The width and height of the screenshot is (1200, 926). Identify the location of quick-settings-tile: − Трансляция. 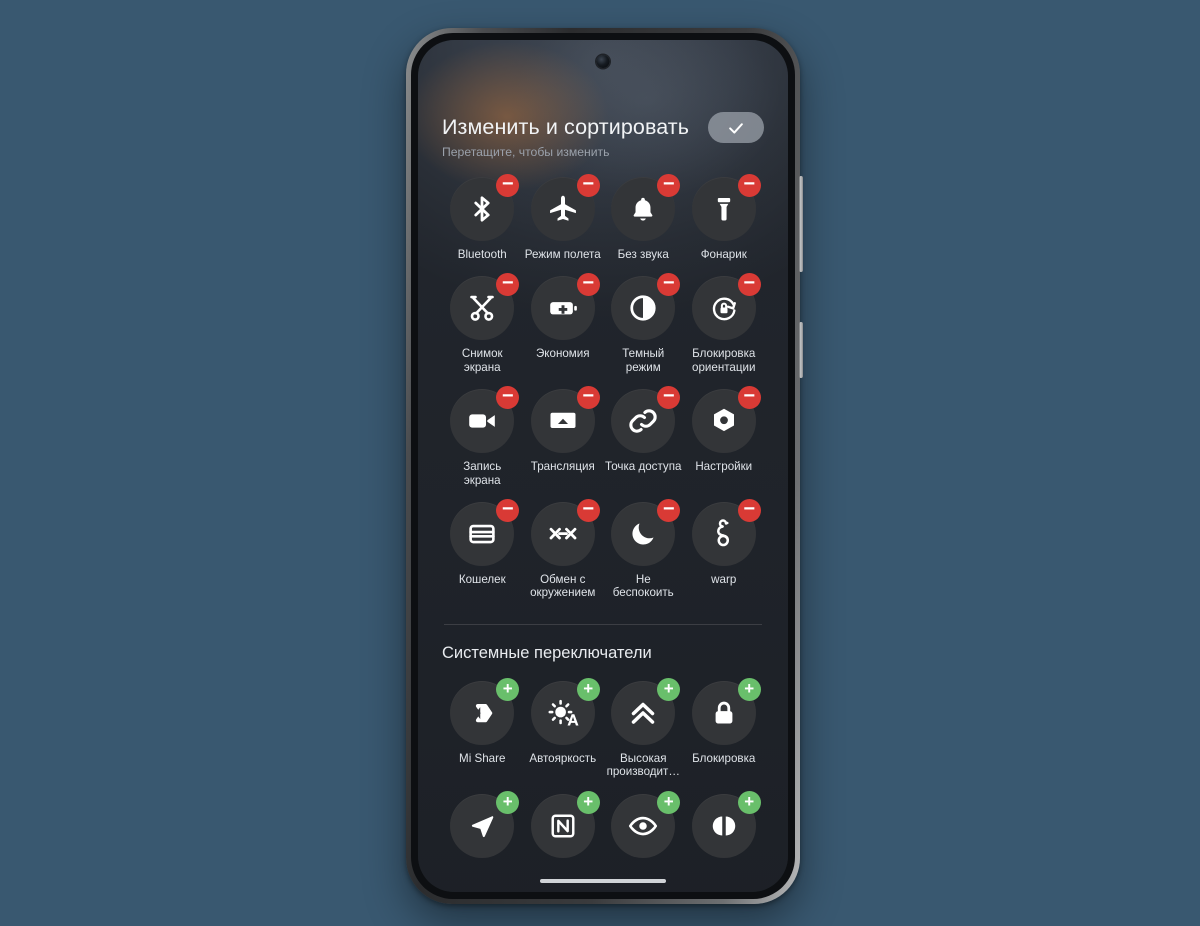
(563, 436).